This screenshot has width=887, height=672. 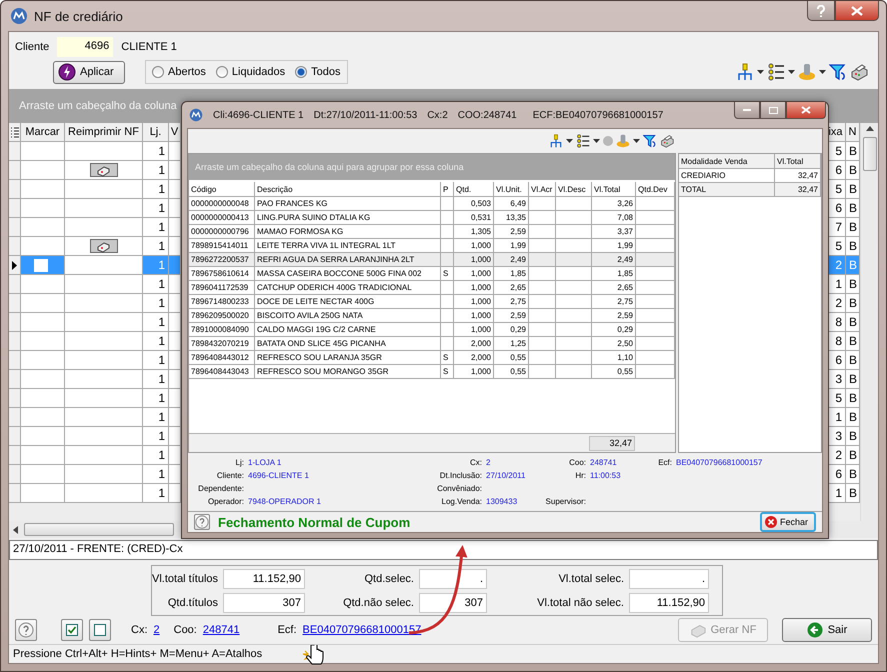 I want to click on total-label: Vl.total não selec., so click(x=580, y=602).